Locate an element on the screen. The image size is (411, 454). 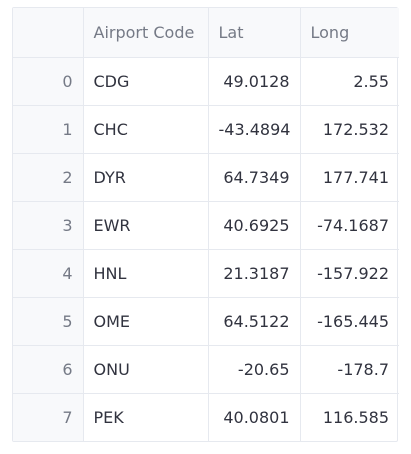
long-cell: 177.741 is located at coordinates (349, 177).